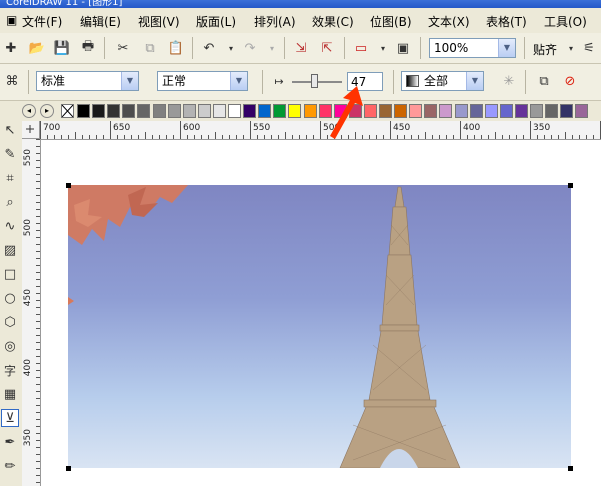 The width and height of the screenshot is (601, 486). I want to click on selection-handle-bottom-left, so click(68, 468).